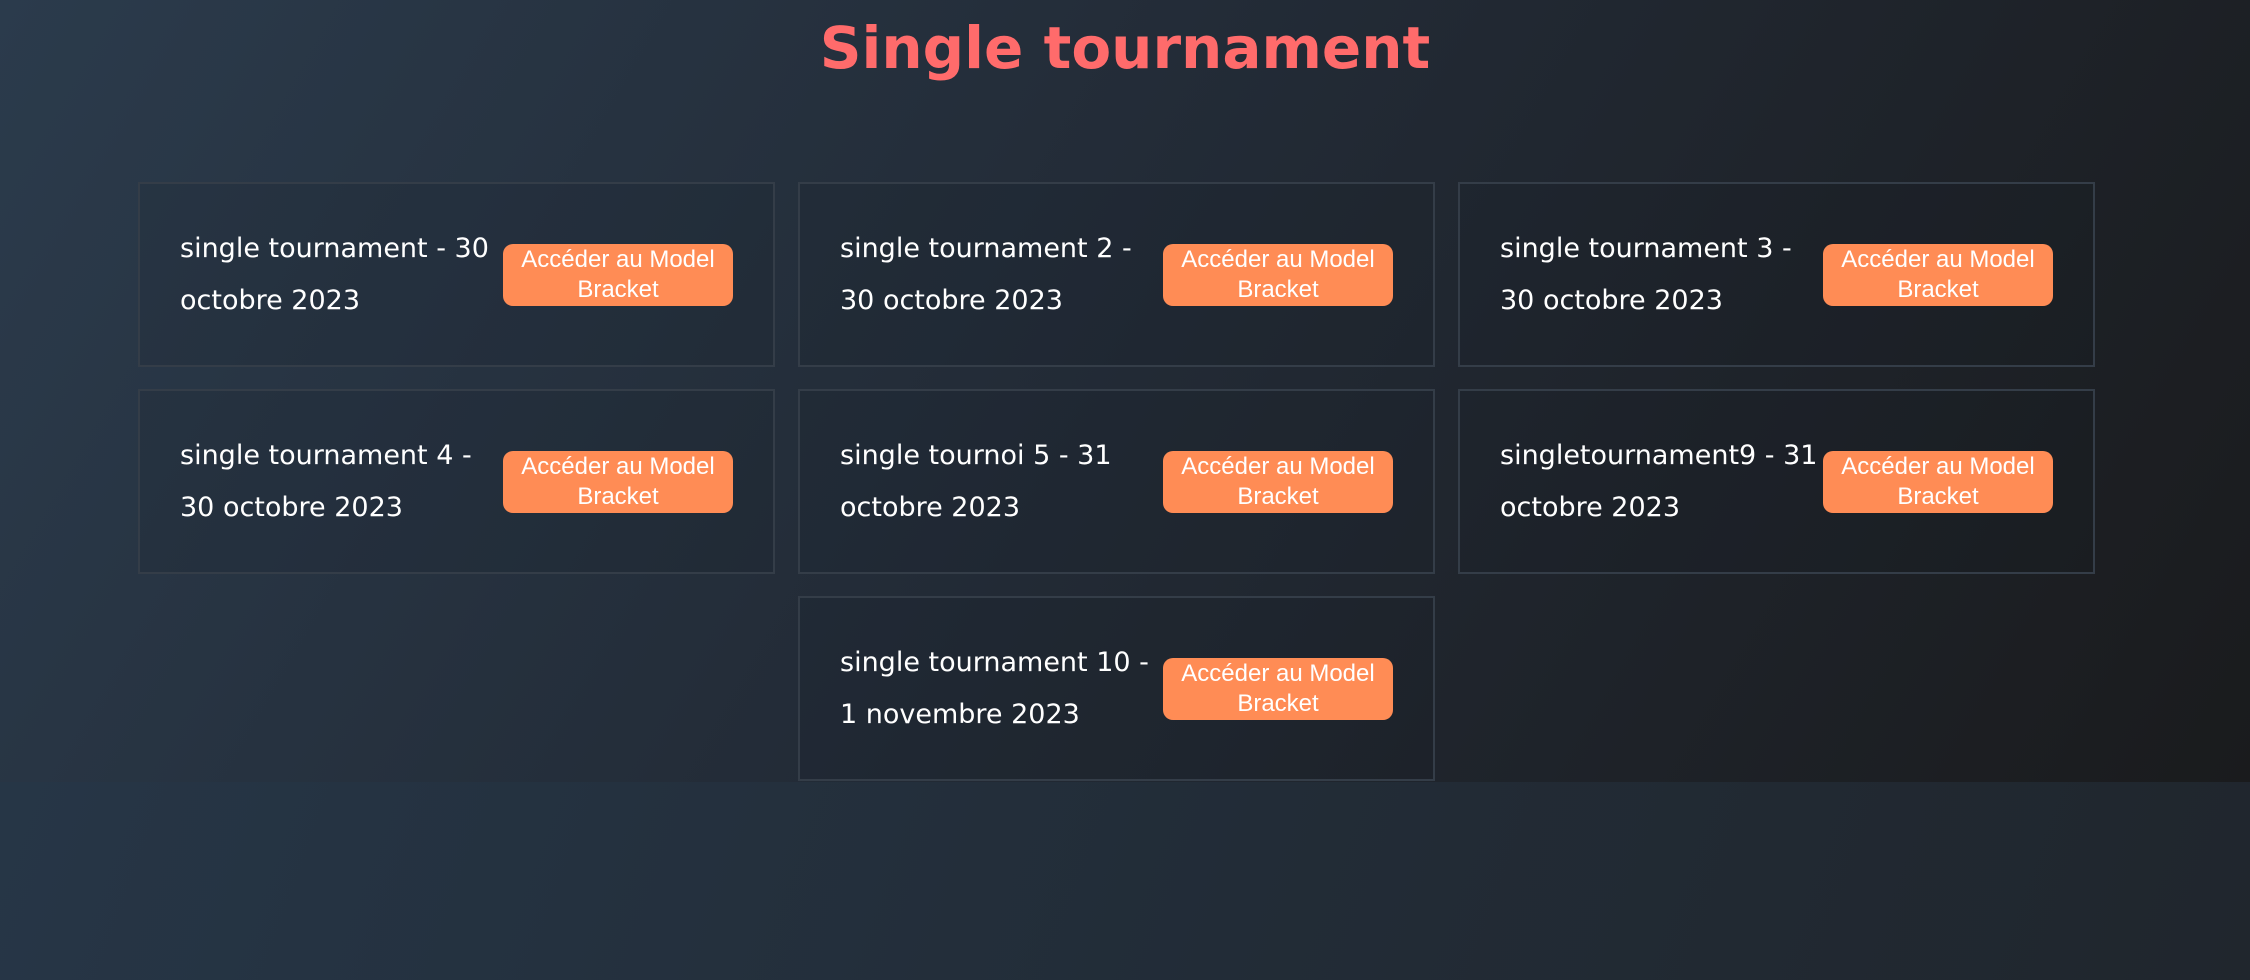 The height and width of the screenshot is (980, 2250). Describe the element at coordinates (1659, 481) in the screenshot. I see `tournament-name: singletournament9 - 31 octobre 2023` at that location.